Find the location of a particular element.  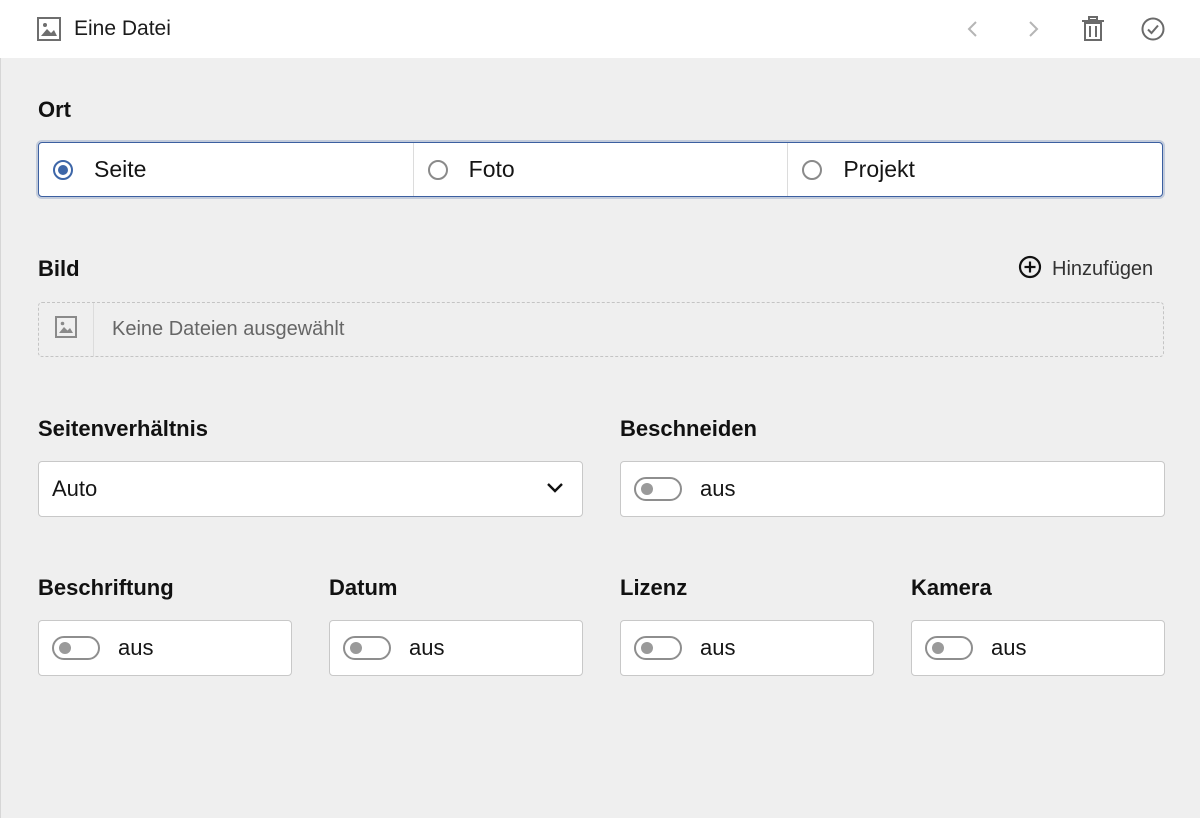

add-file-button: Hinzufügen is located at coordinates (1086, 269).